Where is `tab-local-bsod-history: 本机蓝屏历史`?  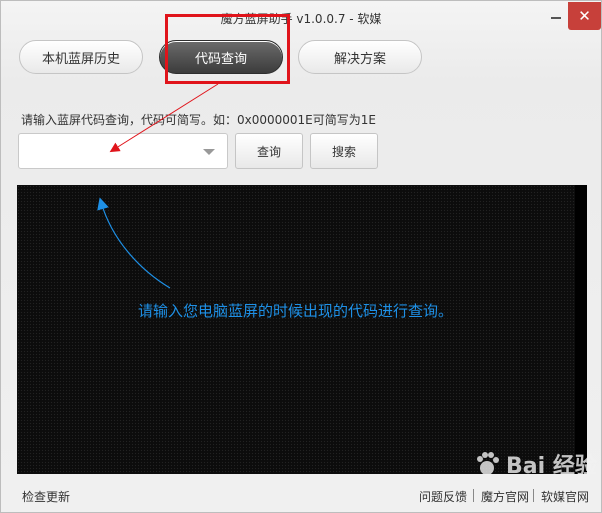
tab-local-bsod-history: 本机蓝屏历史 is located at coordinates (81, 57).